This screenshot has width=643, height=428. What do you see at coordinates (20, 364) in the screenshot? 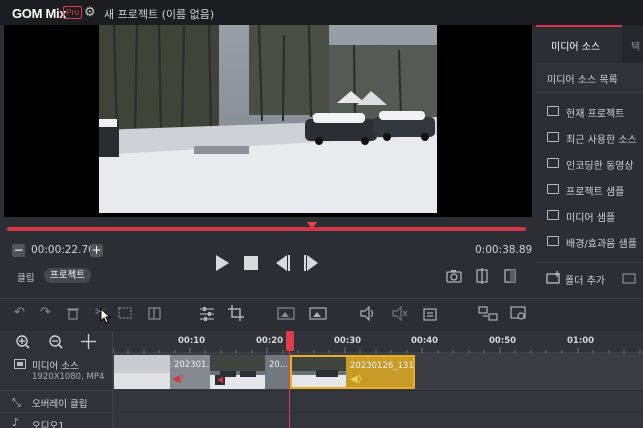
I see `film-icon` at bounding box center [20, 364].